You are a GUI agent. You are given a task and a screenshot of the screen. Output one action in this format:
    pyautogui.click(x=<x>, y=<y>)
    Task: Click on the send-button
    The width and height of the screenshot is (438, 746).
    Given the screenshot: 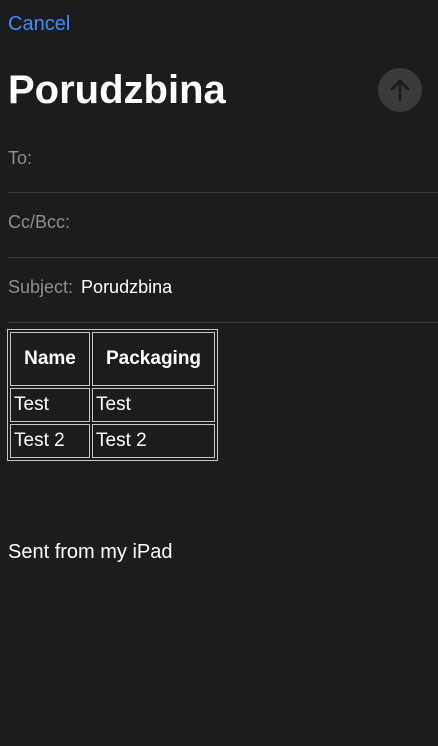 What is the action you would take?
    pyautogui.click(x=400, y=90)
    